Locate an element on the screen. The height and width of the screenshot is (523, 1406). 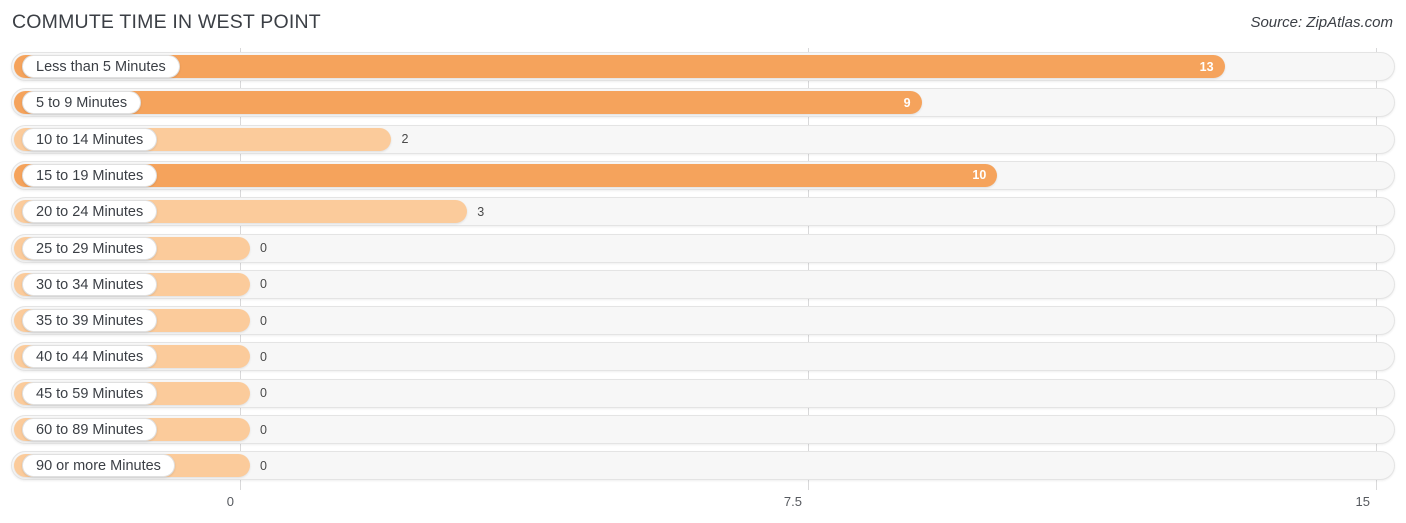
table-row: 9 5 to 9 Minutes is located at coordinates (703, 103).